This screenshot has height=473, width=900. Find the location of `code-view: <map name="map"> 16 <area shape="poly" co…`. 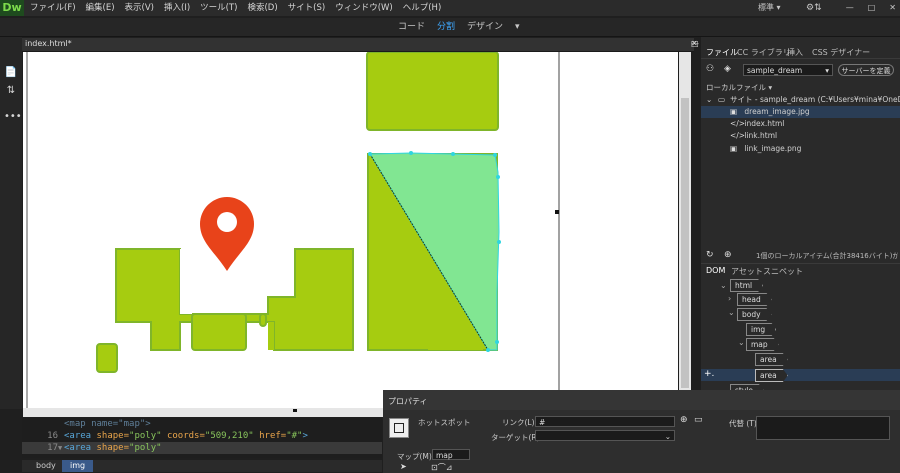

code-view: <map name="map"> 16 <area shape="poly" co… is located at coordinates (202, 438).